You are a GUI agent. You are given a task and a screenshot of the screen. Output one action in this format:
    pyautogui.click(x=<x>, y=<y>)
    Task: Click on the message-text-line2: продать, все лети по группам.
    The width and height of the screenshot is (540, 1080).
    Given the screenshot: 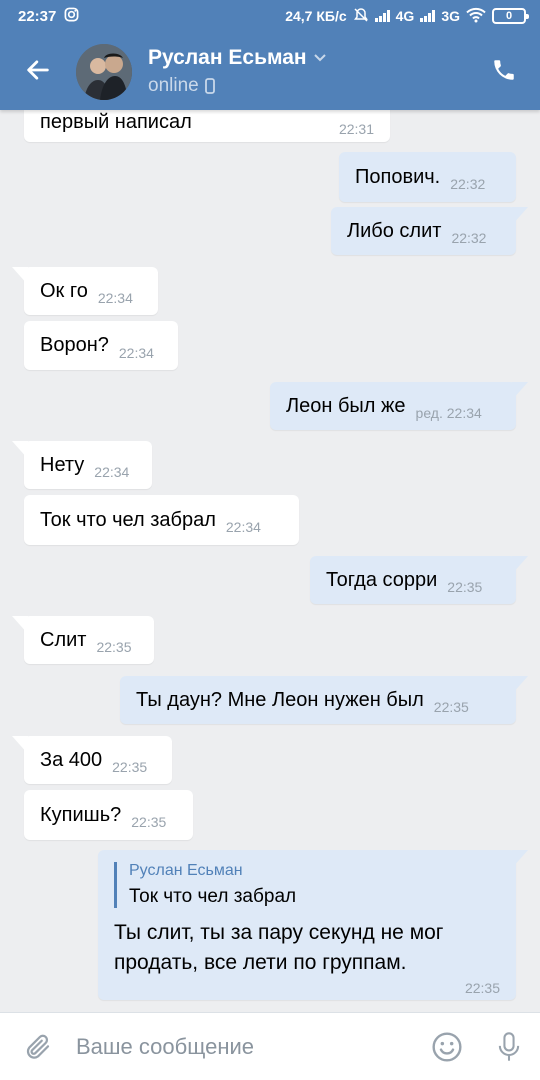 What is the action you would take?
    pyautogui.click(x=260, y=962)
    